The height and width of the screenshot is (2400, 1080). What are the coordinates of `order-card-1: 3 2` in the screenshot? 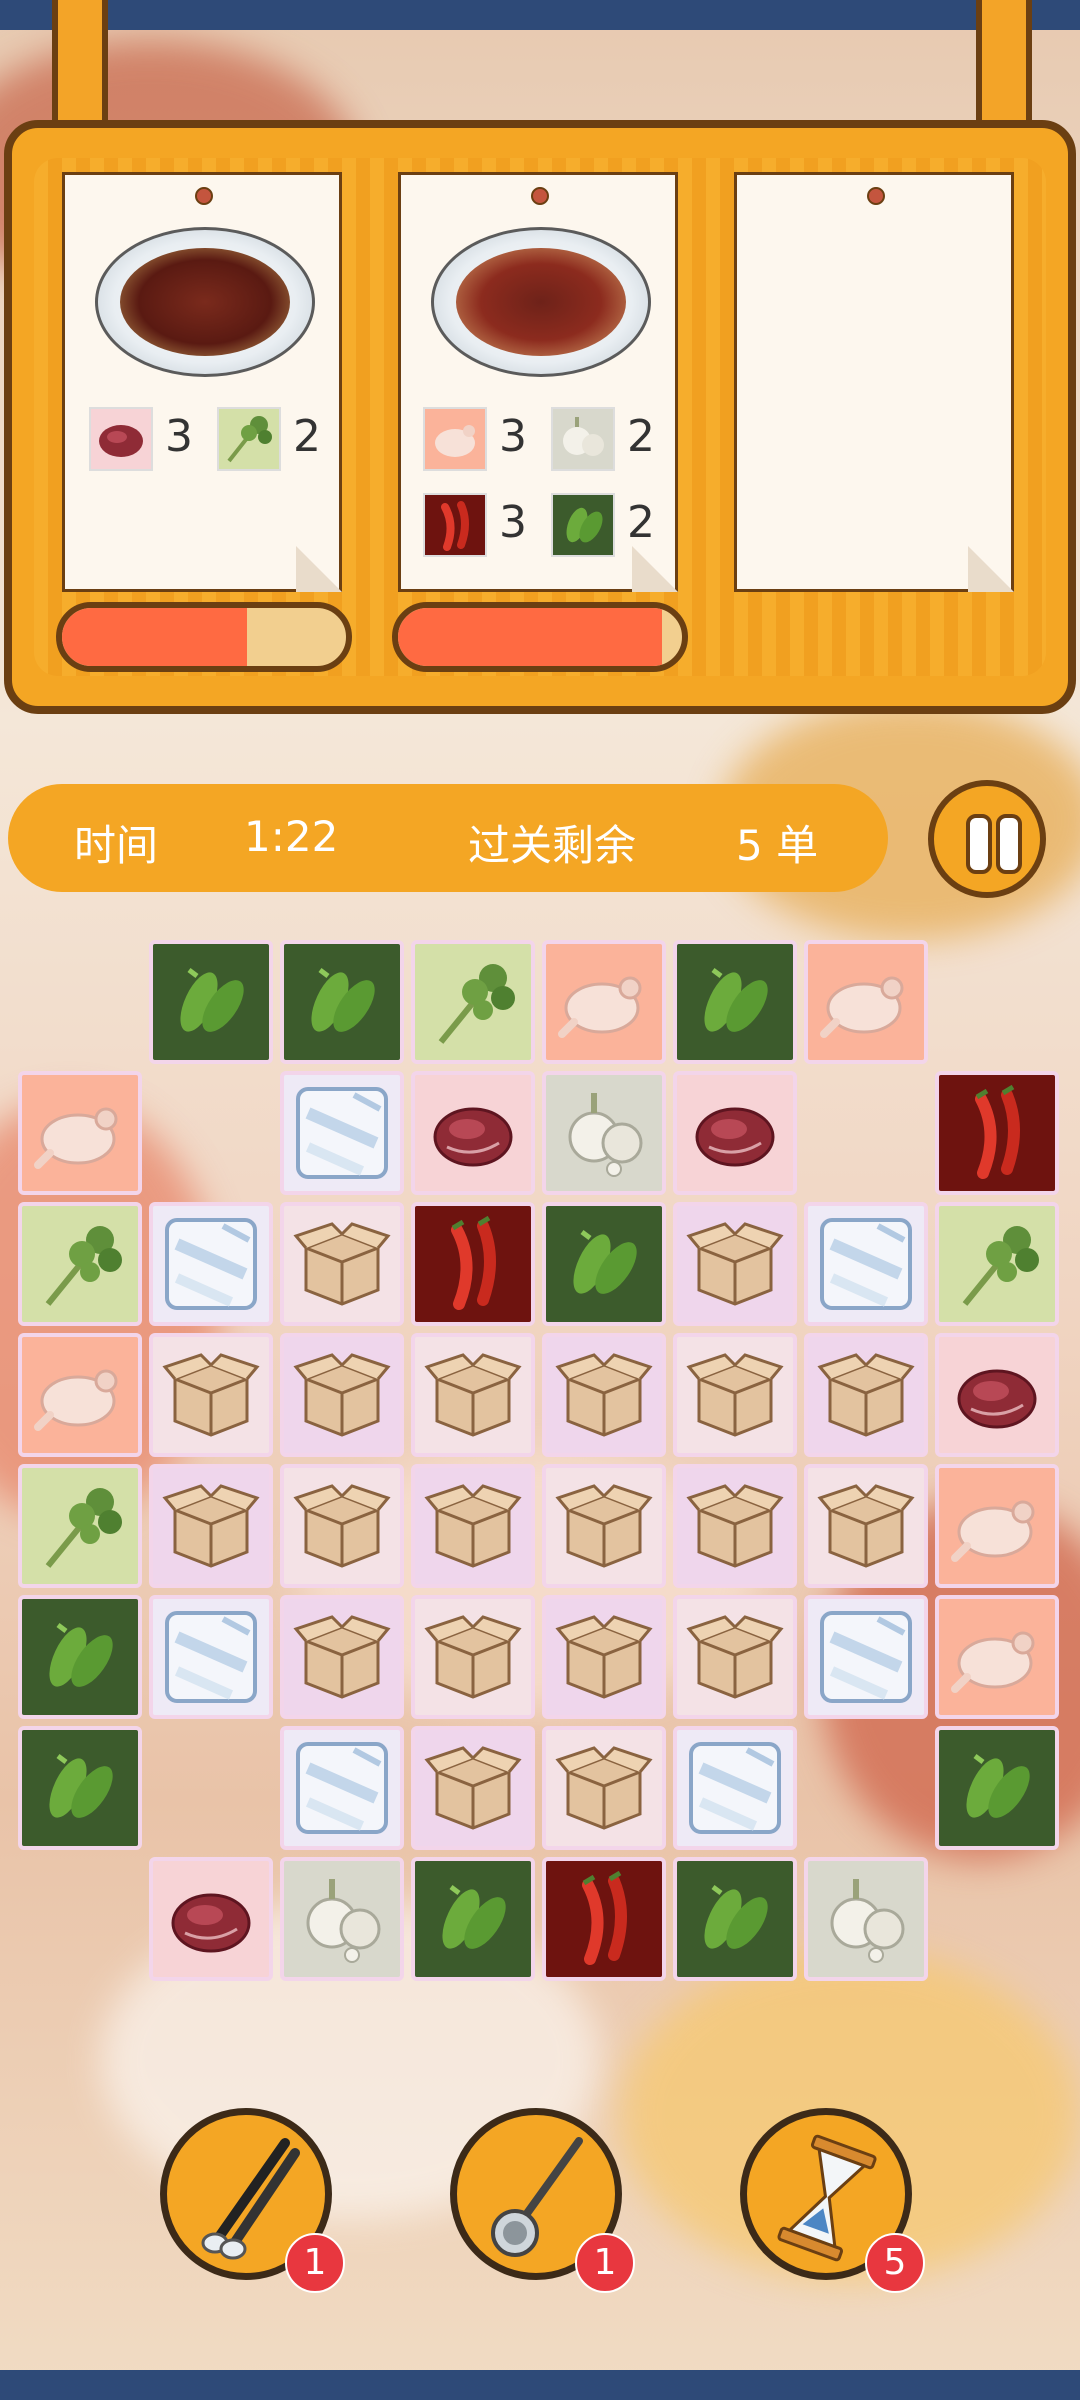 It's located at (202, 382).